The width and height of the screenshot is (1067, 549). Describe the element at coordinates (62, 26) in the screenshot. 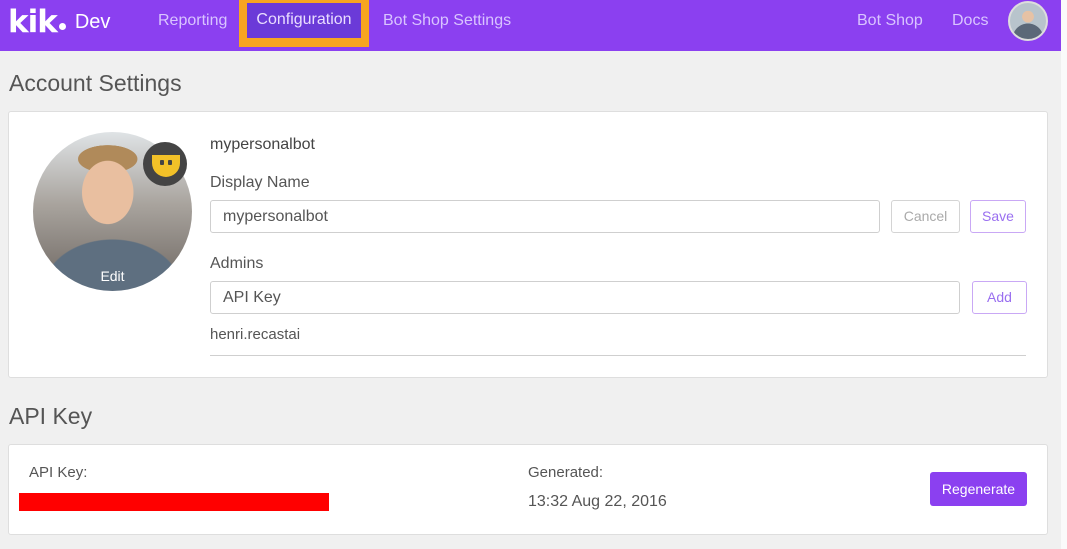

I see `logo-dot-icon` at that location.